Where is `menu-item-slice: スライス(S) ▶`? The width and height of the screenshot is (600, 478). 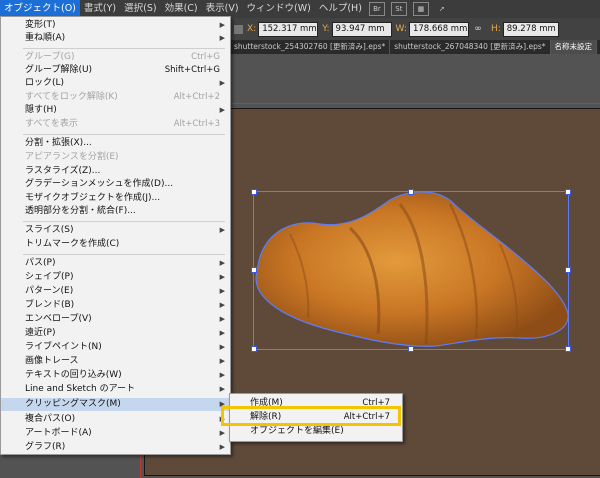 menu-item-slice: スライス(S) ▶ is located at coordinates (115, 230).